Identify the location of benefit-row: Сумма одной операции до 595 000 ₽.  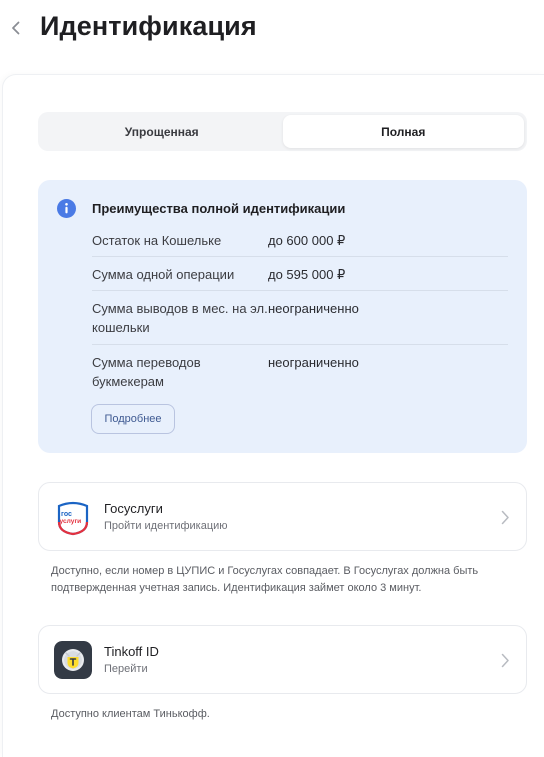
(300, 274).